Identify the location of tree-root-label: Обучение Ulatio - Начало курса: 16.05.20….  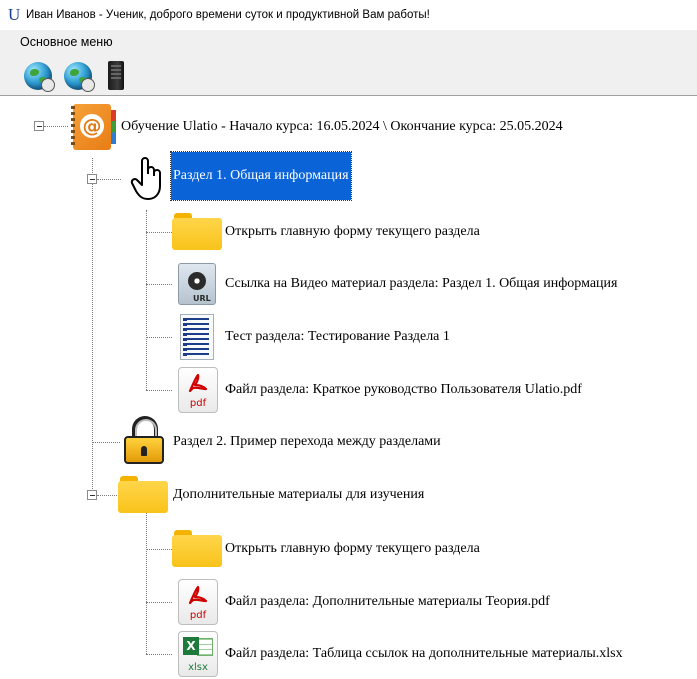
(342, 127).